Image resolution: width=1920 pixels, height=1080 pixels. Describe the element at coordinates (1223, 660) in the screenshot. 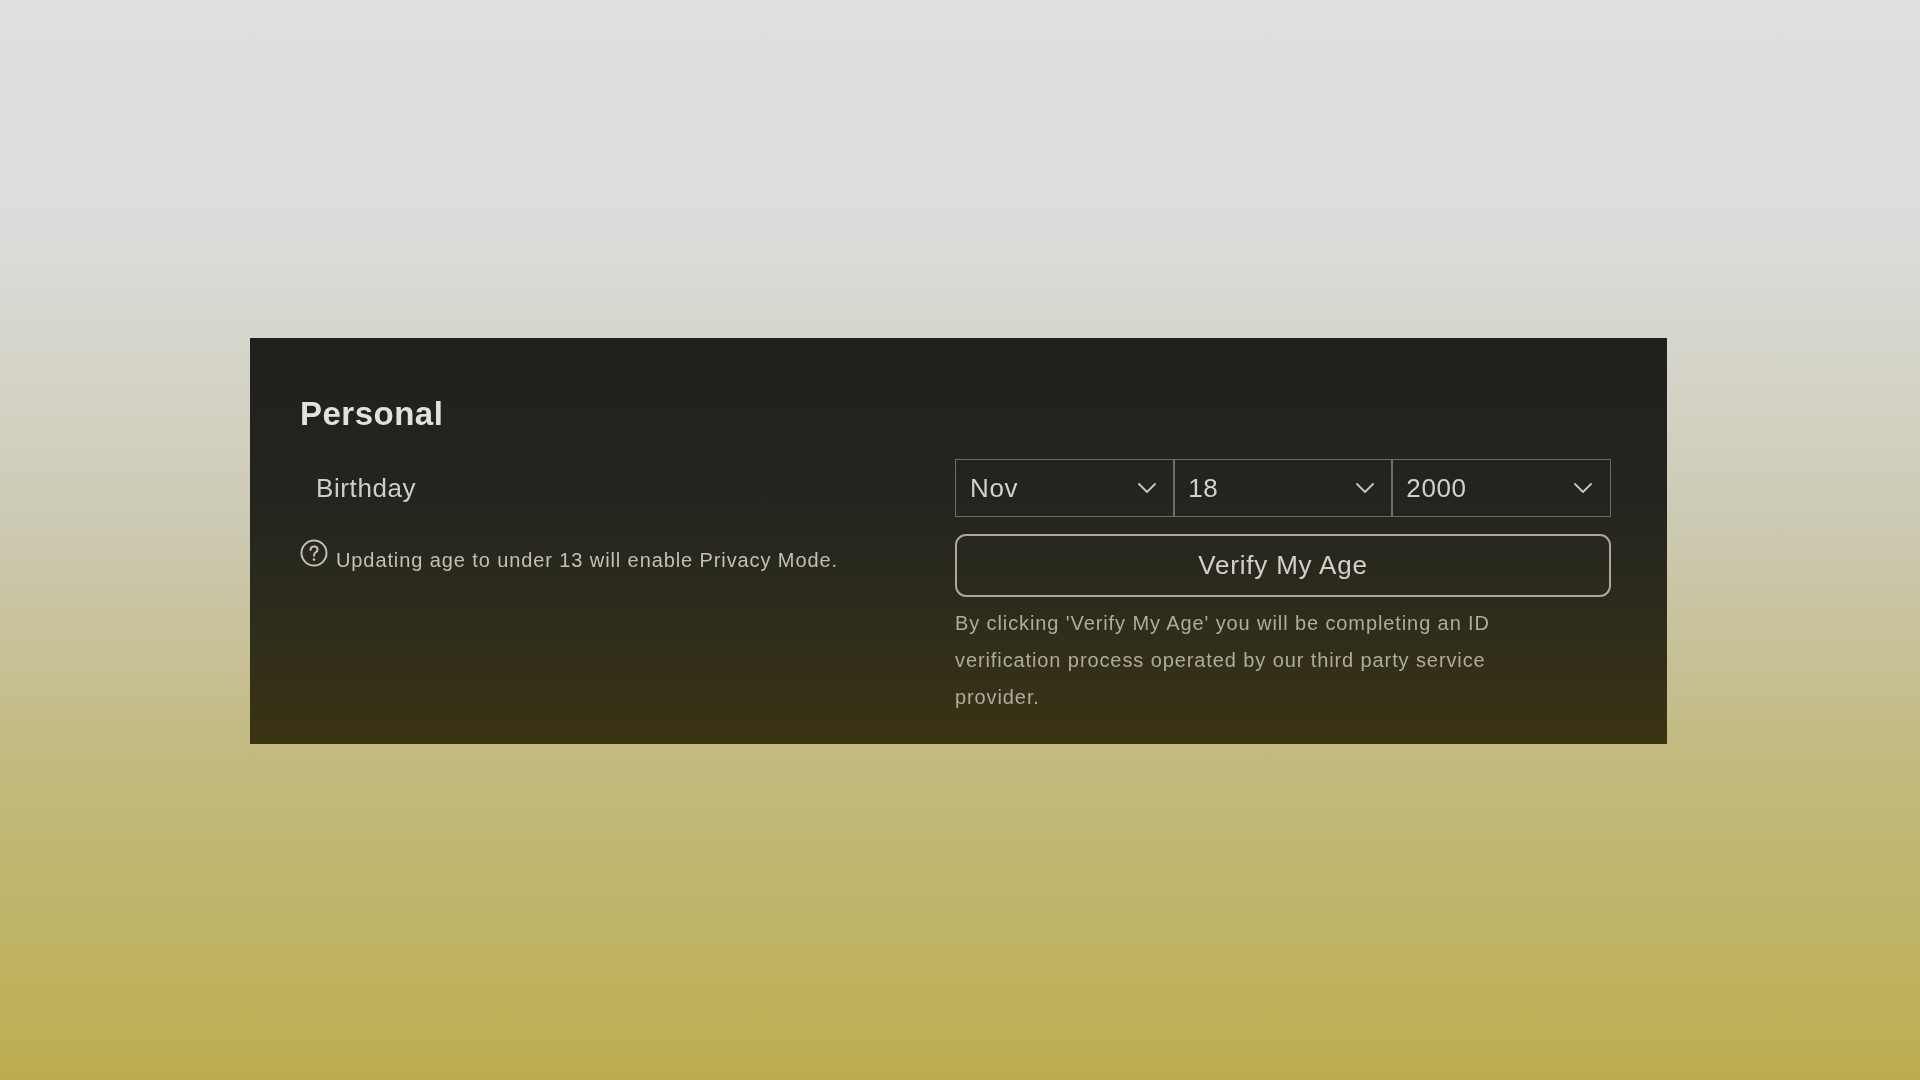

I see `disclaimer-text: By clicking 'Verify My Age' you will be completing an ID verification process operated by our third party service provider.` at that location.